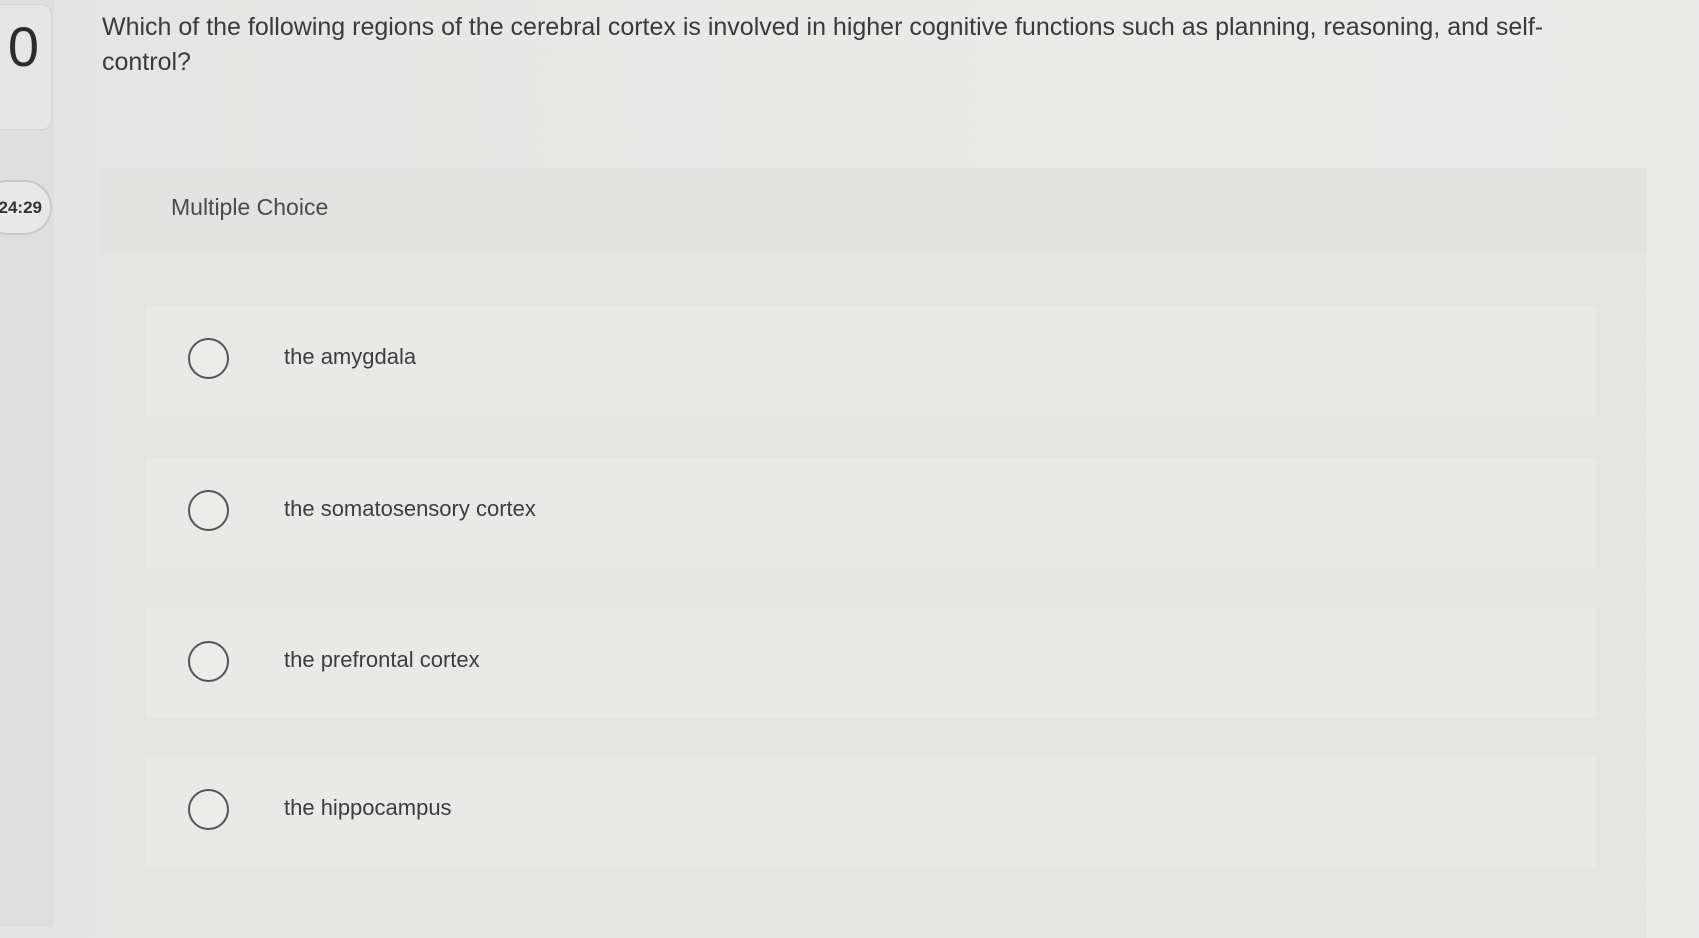  I want to click on answer-option-label: the amygdala, so click(350, 356).